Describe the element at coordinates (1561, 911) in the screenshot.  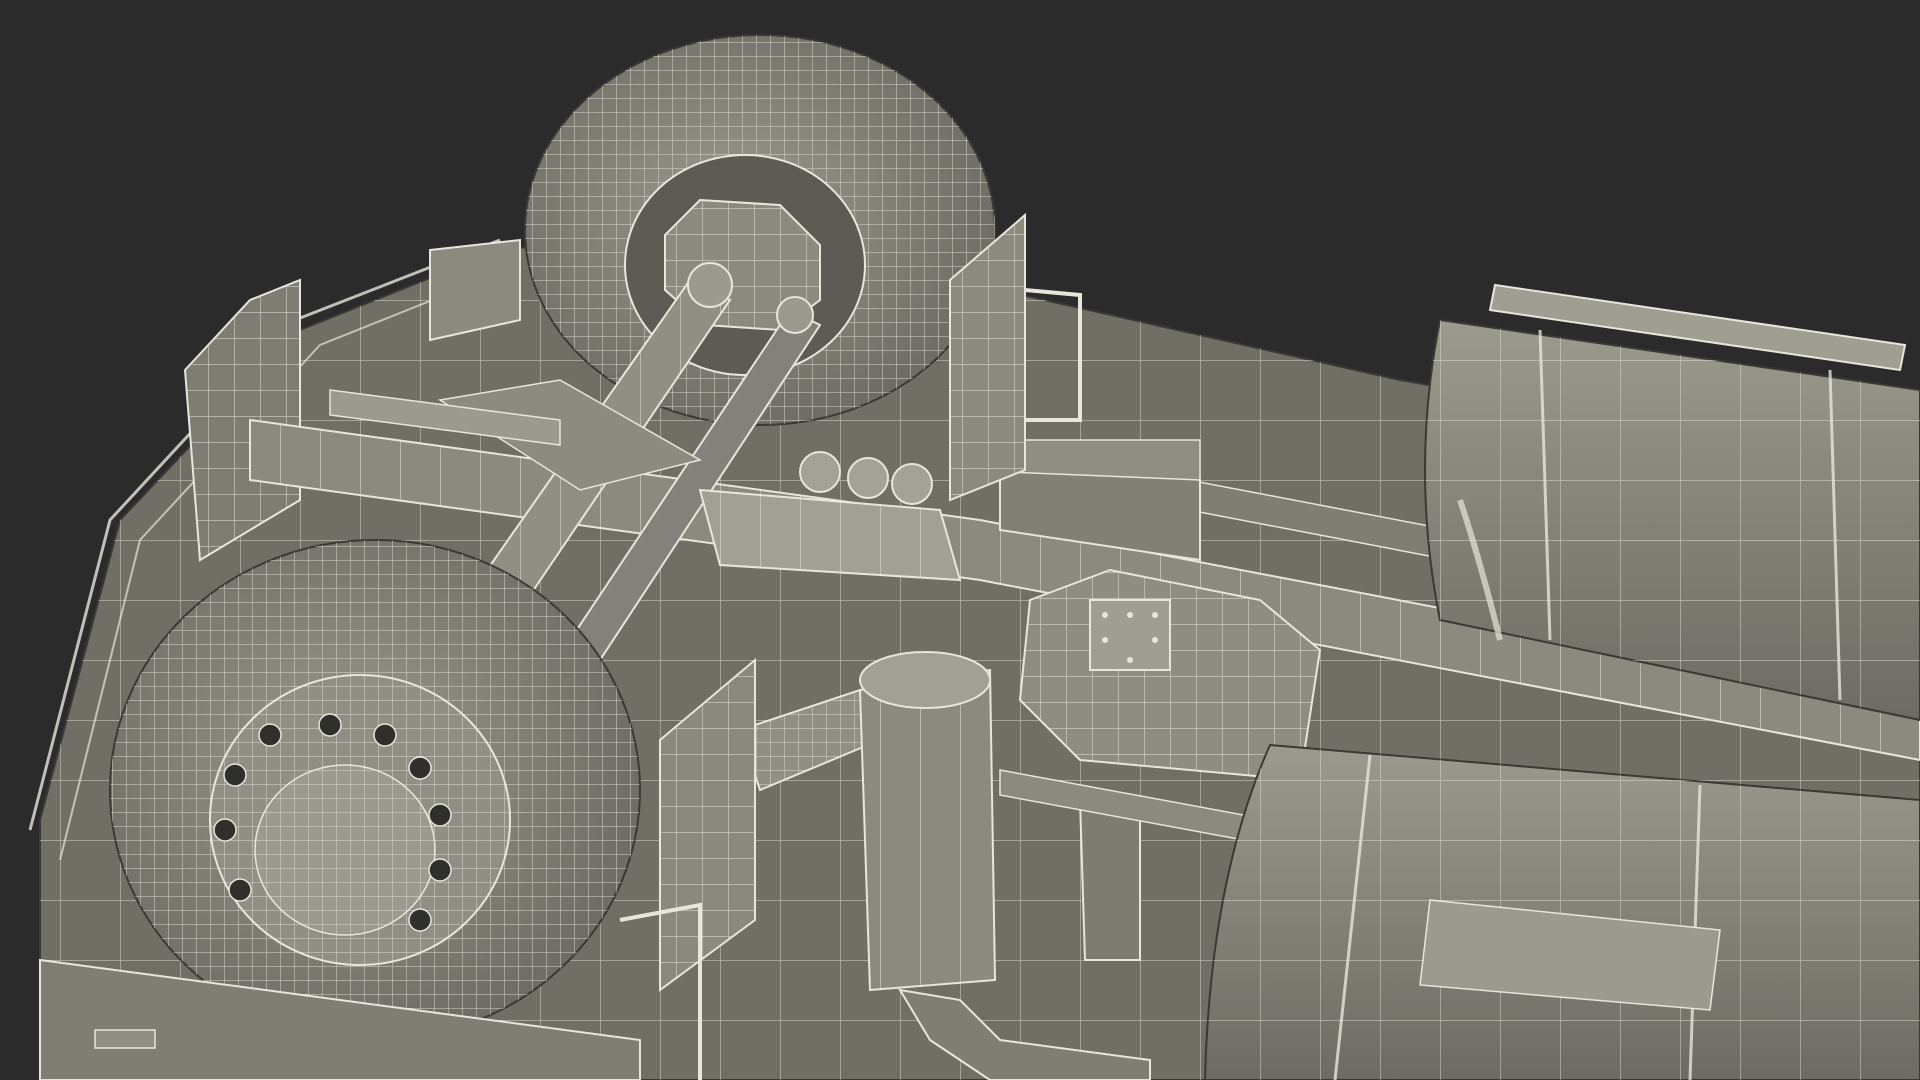
I see `fuel-tank-lower` at that location.